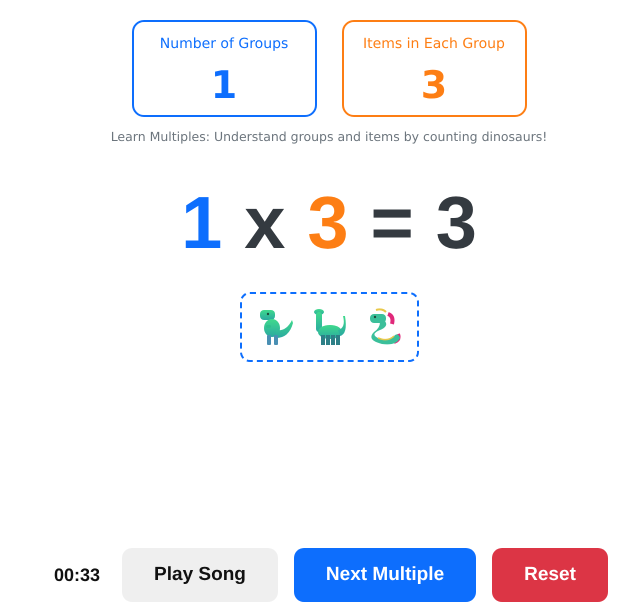 This screenshot has height=616, width=640. What do you see at coordinates (550, 575) in the screenshot?
I see `reset-button: Reset` at bounding box center [550, 575].